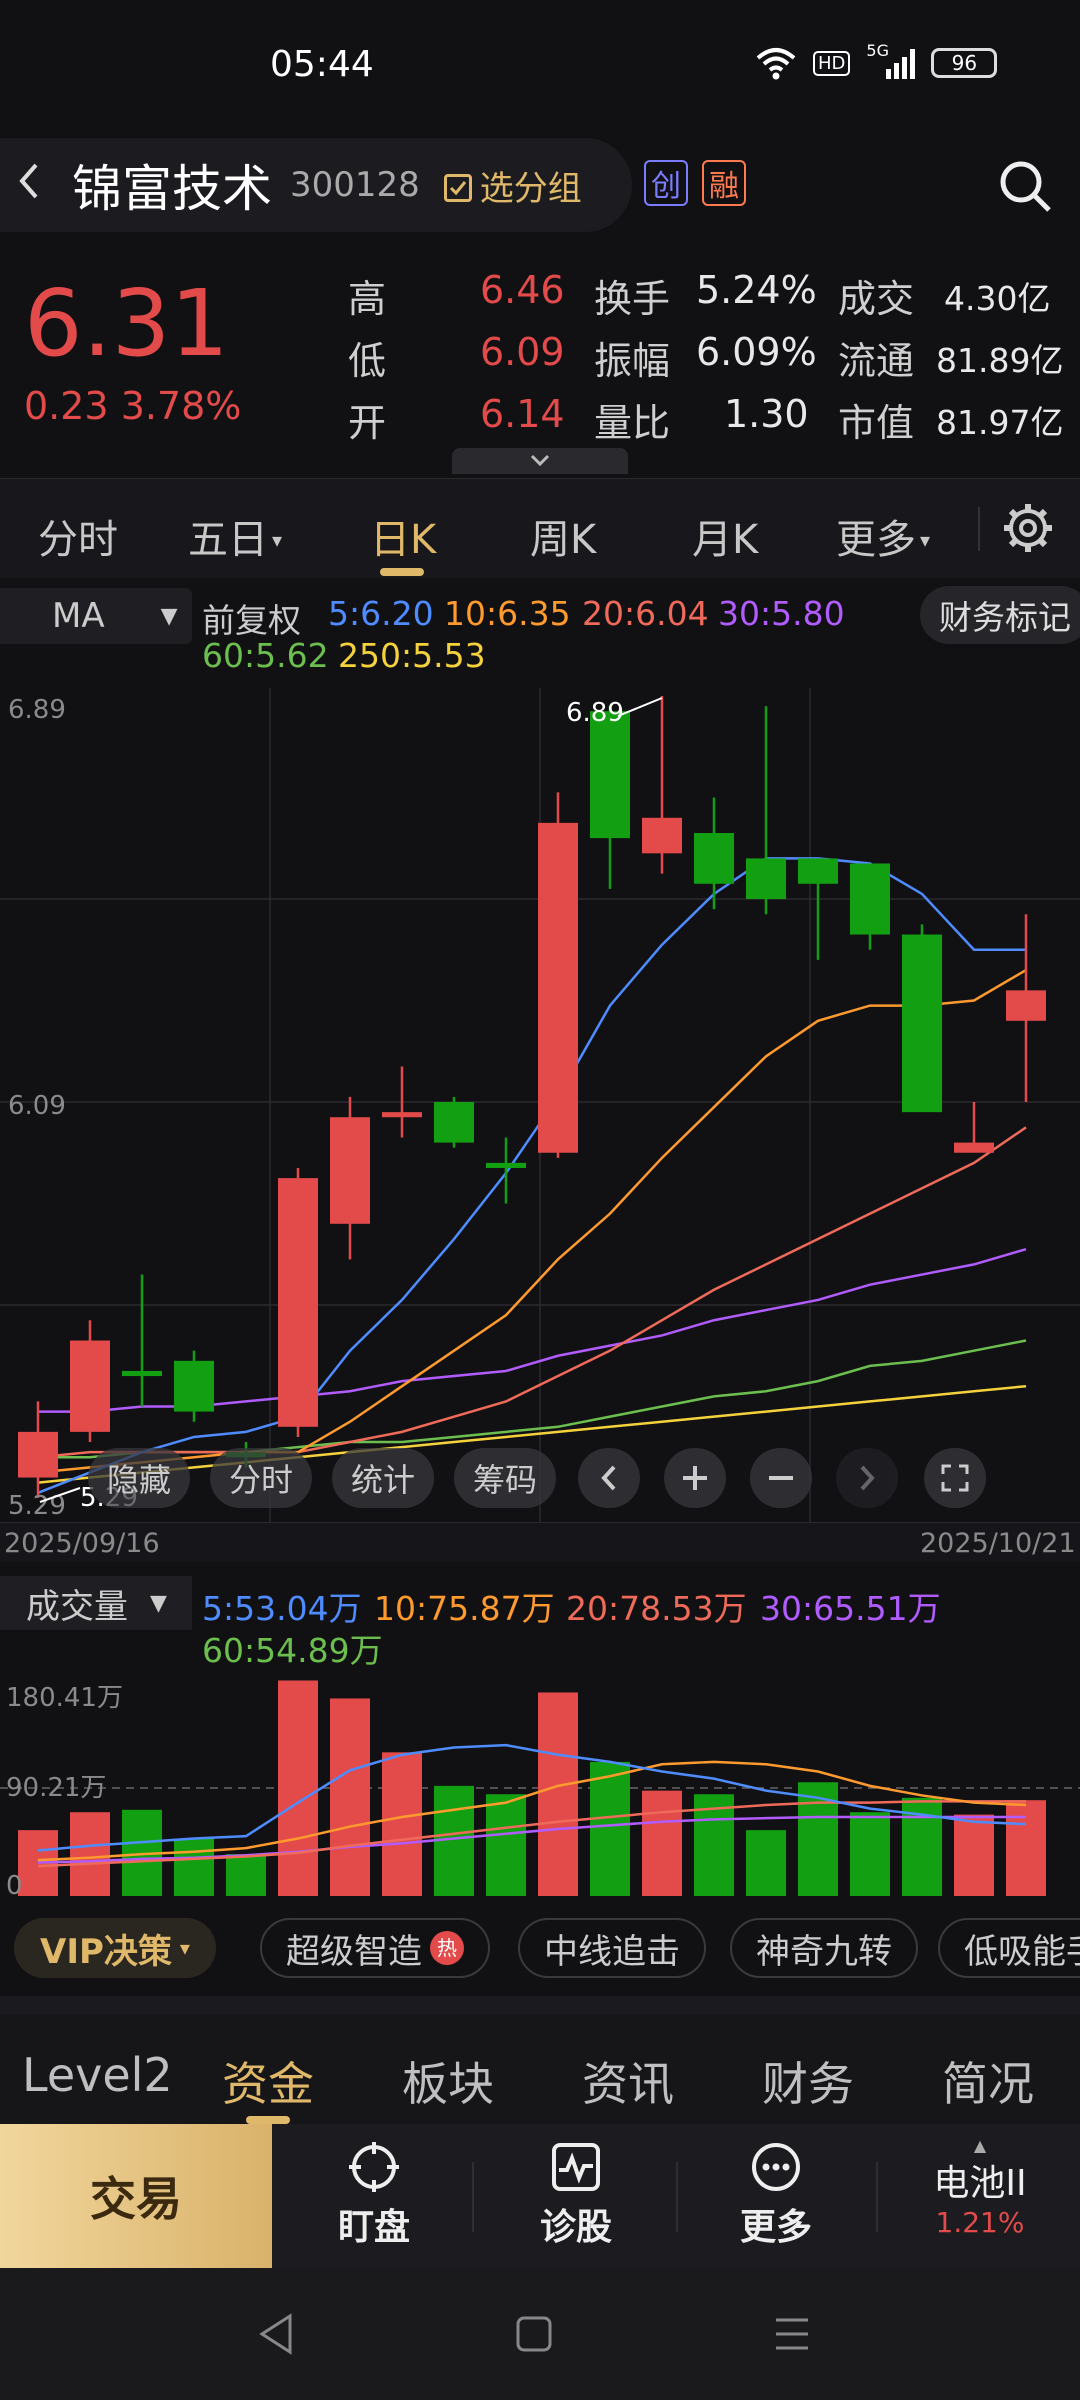 This screenshot has width=1080, height=2400. I want to click on period-tabs: 分时 五日 ▾ 日K 周K 月K 更多 ▾, so click(540, 528).